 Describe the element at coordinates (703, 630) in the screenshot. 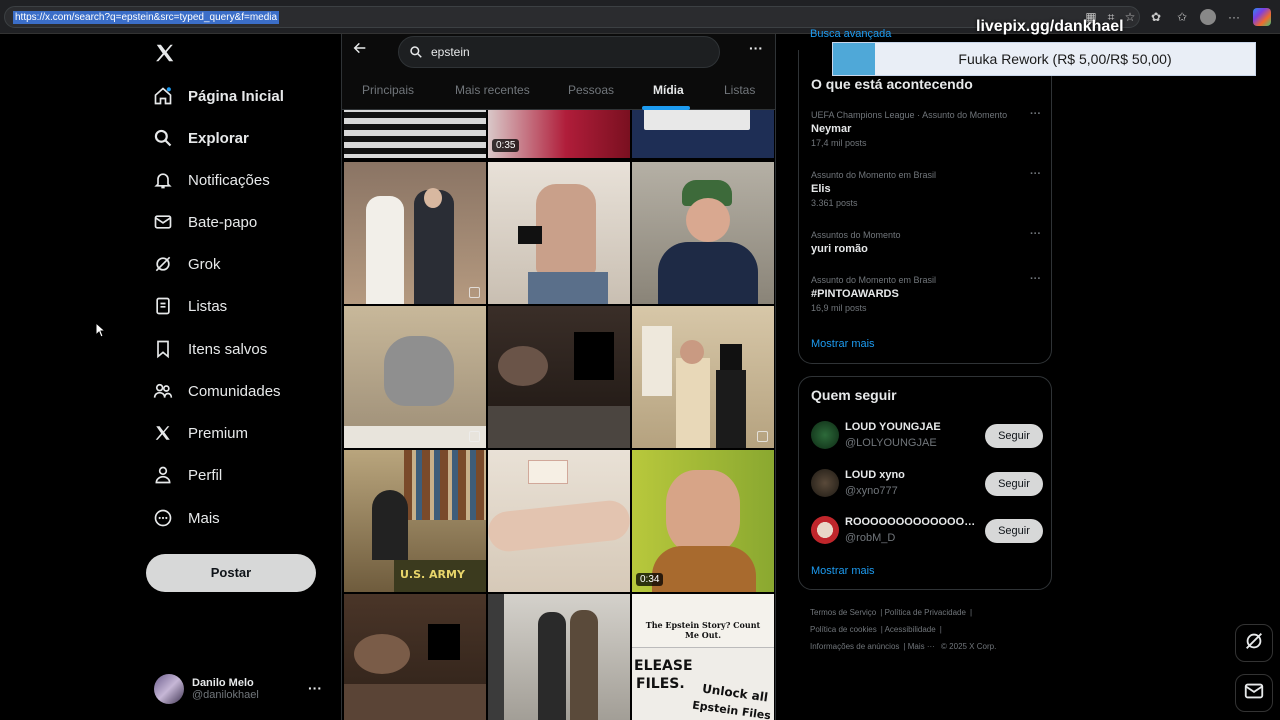

I see `newspaper-headline: The Epstein Story? Count Me Out.` at that location.